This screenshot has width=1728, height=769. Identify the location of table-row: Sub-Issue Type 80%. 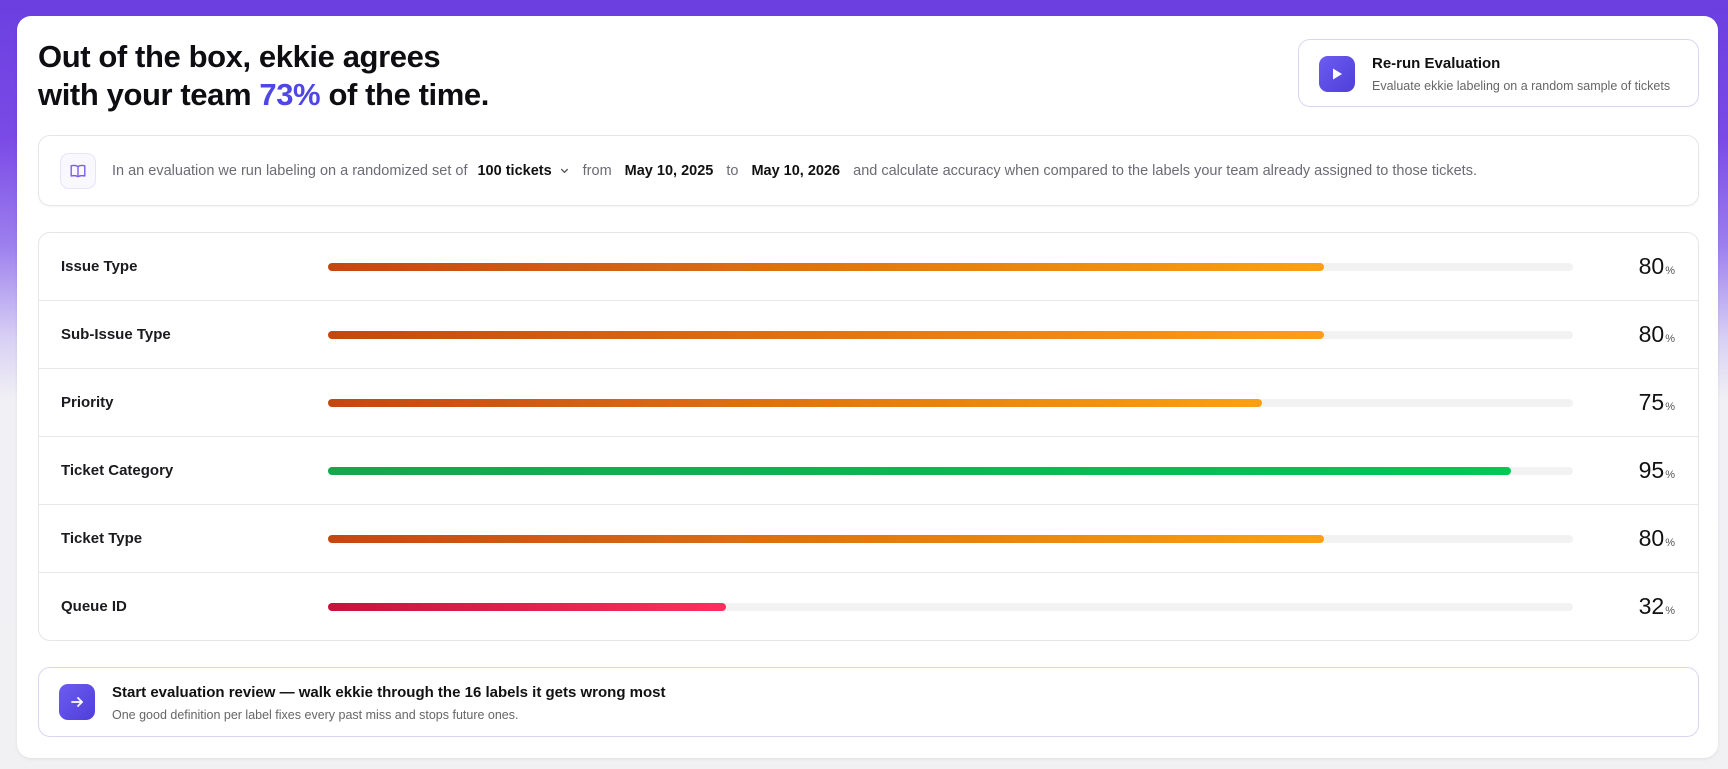
(868, 335).